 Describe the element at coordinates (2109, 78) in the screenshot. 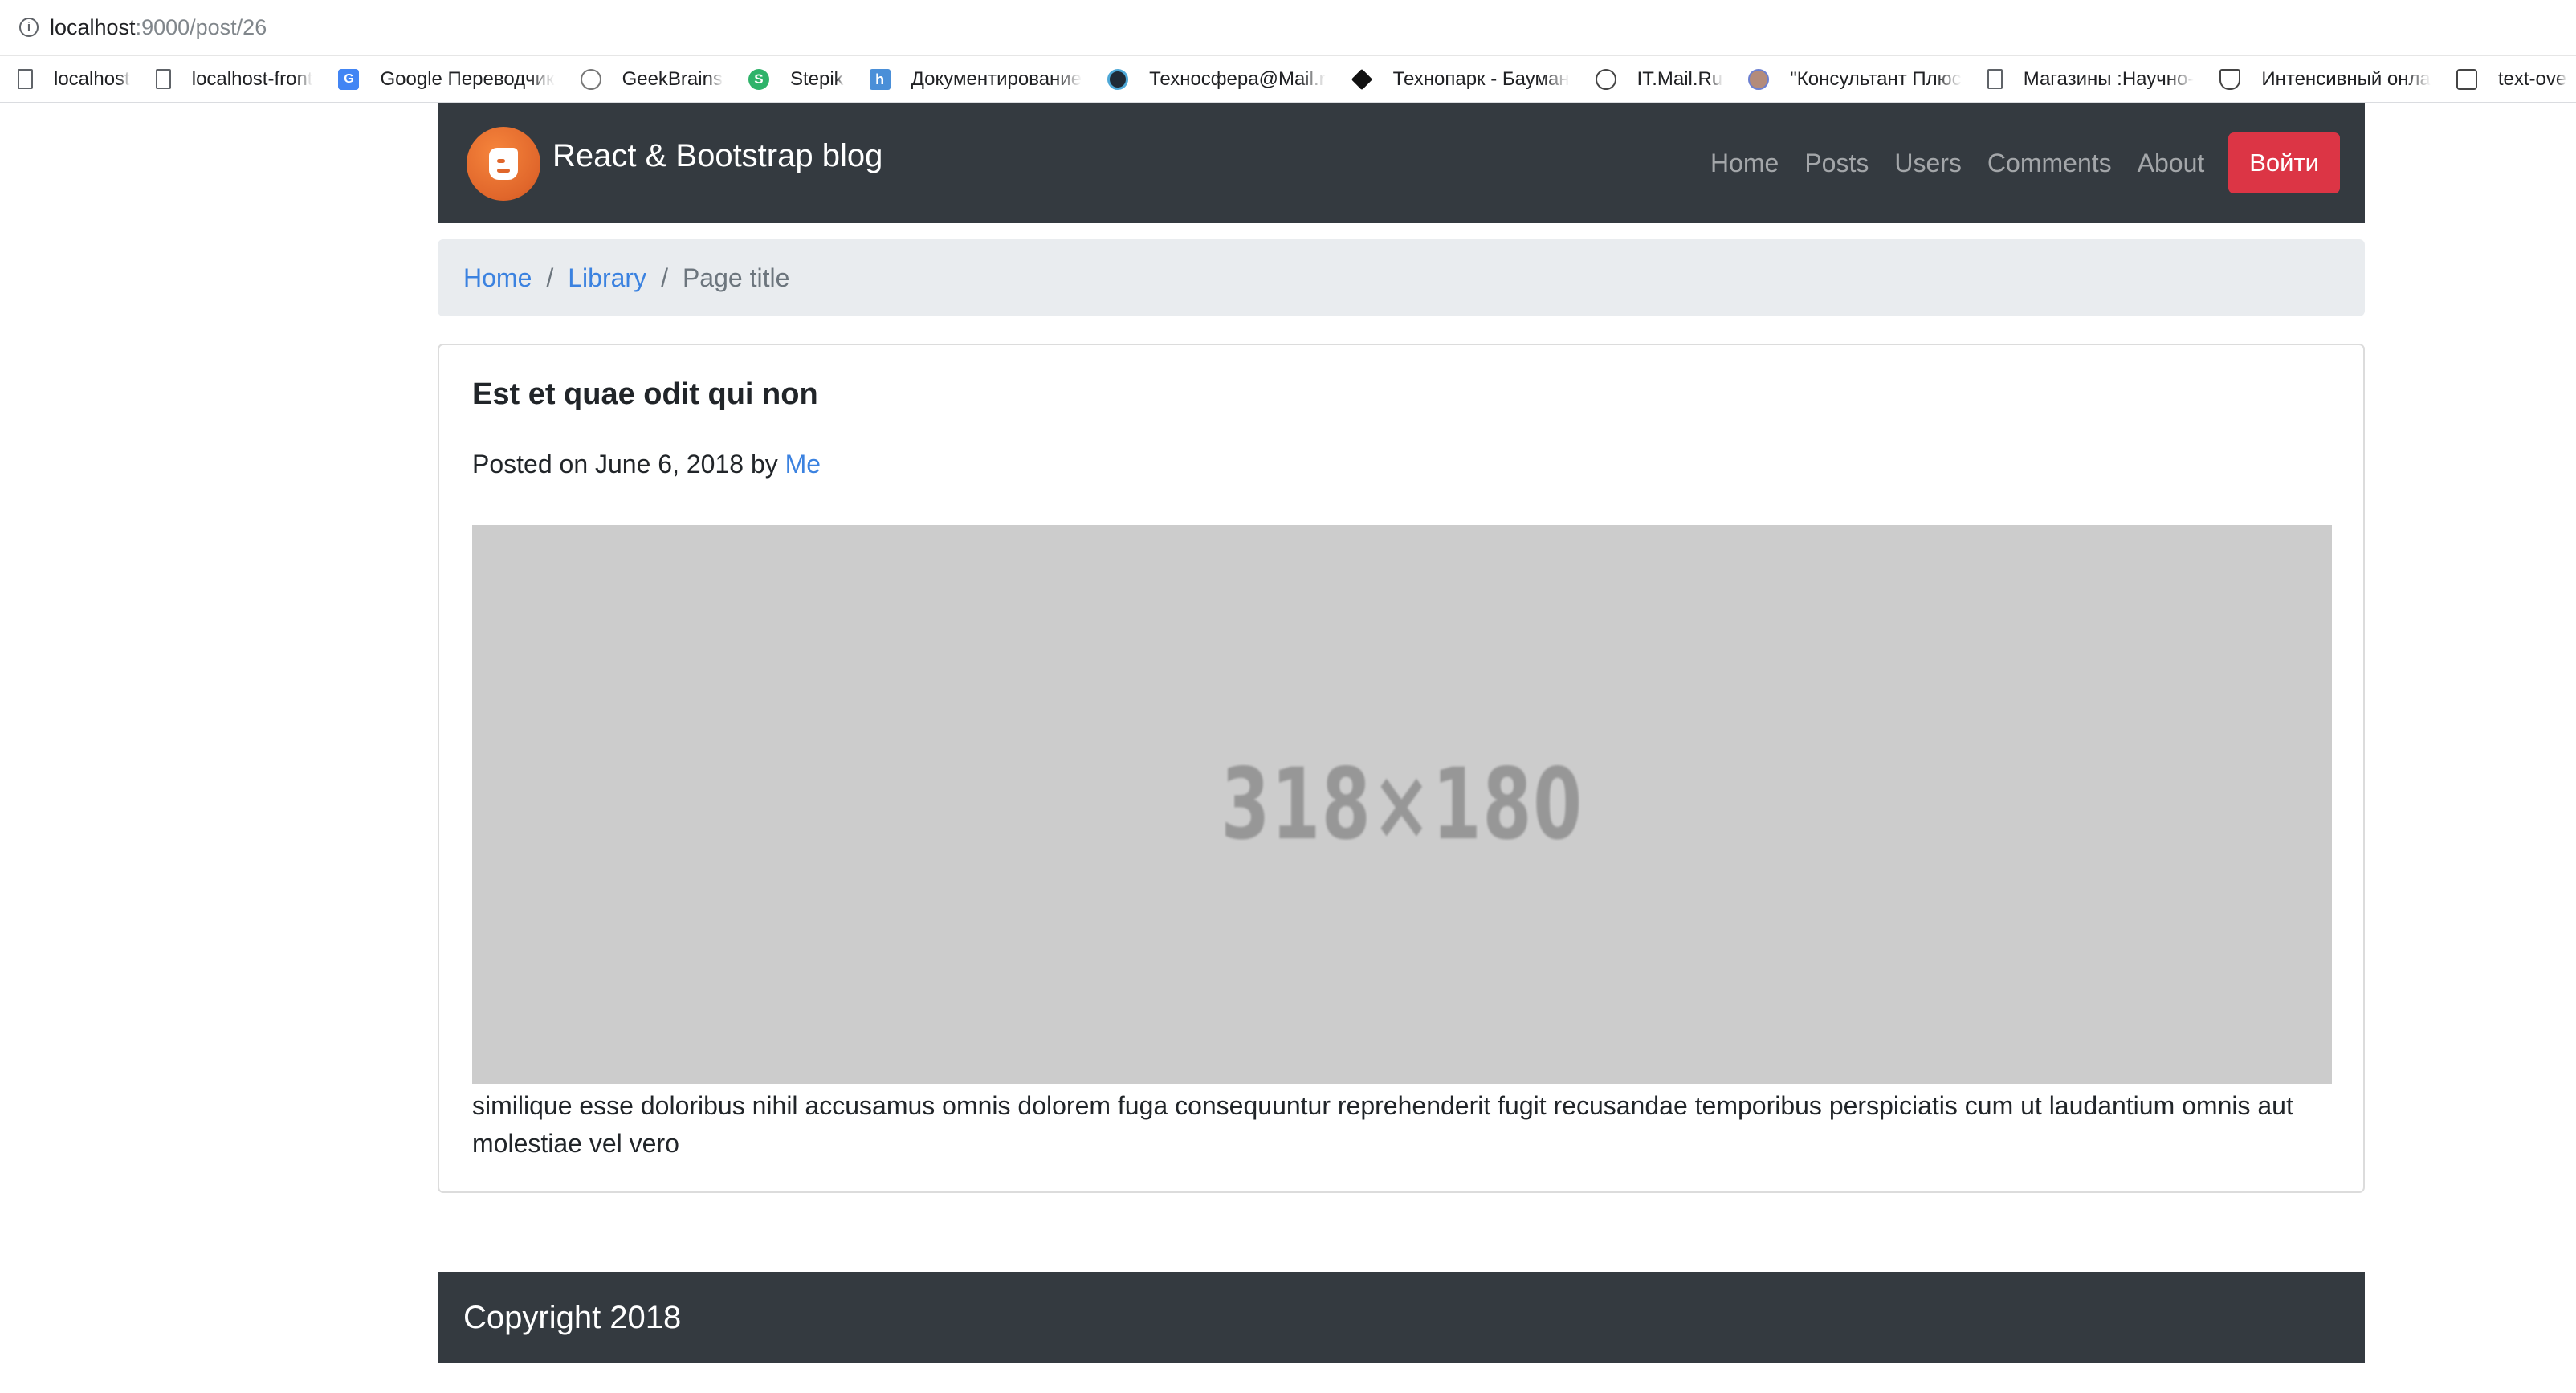

I see `bookmark-label: Магазины :Научно-` at that location.